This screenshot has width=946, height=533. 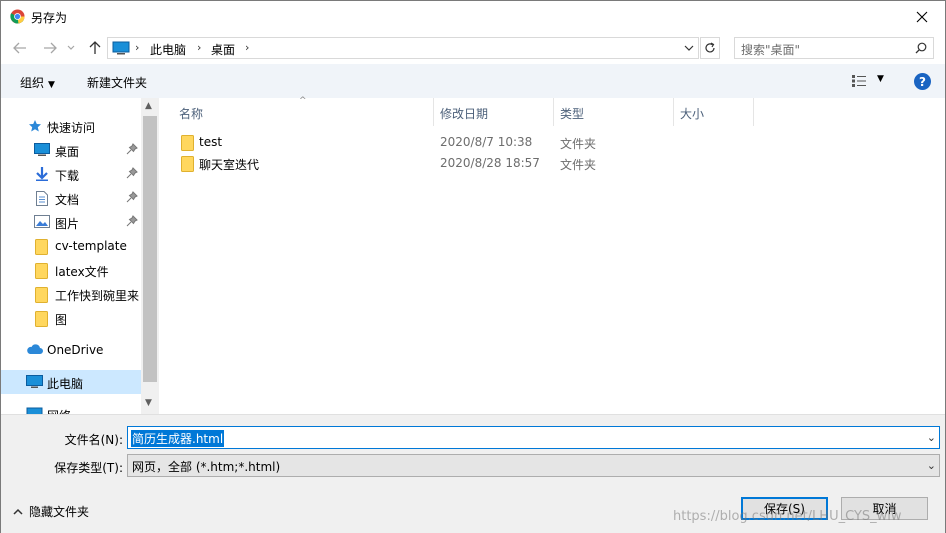 I want to click on file-row: 聊天室迭代 2020/8/28 18:57 文件夹, so click(x=557, y=163).